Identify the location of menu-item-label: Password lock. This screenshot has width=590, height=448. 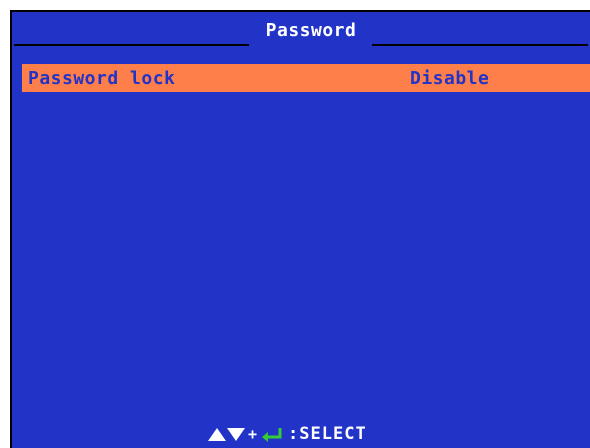
(102, 78).